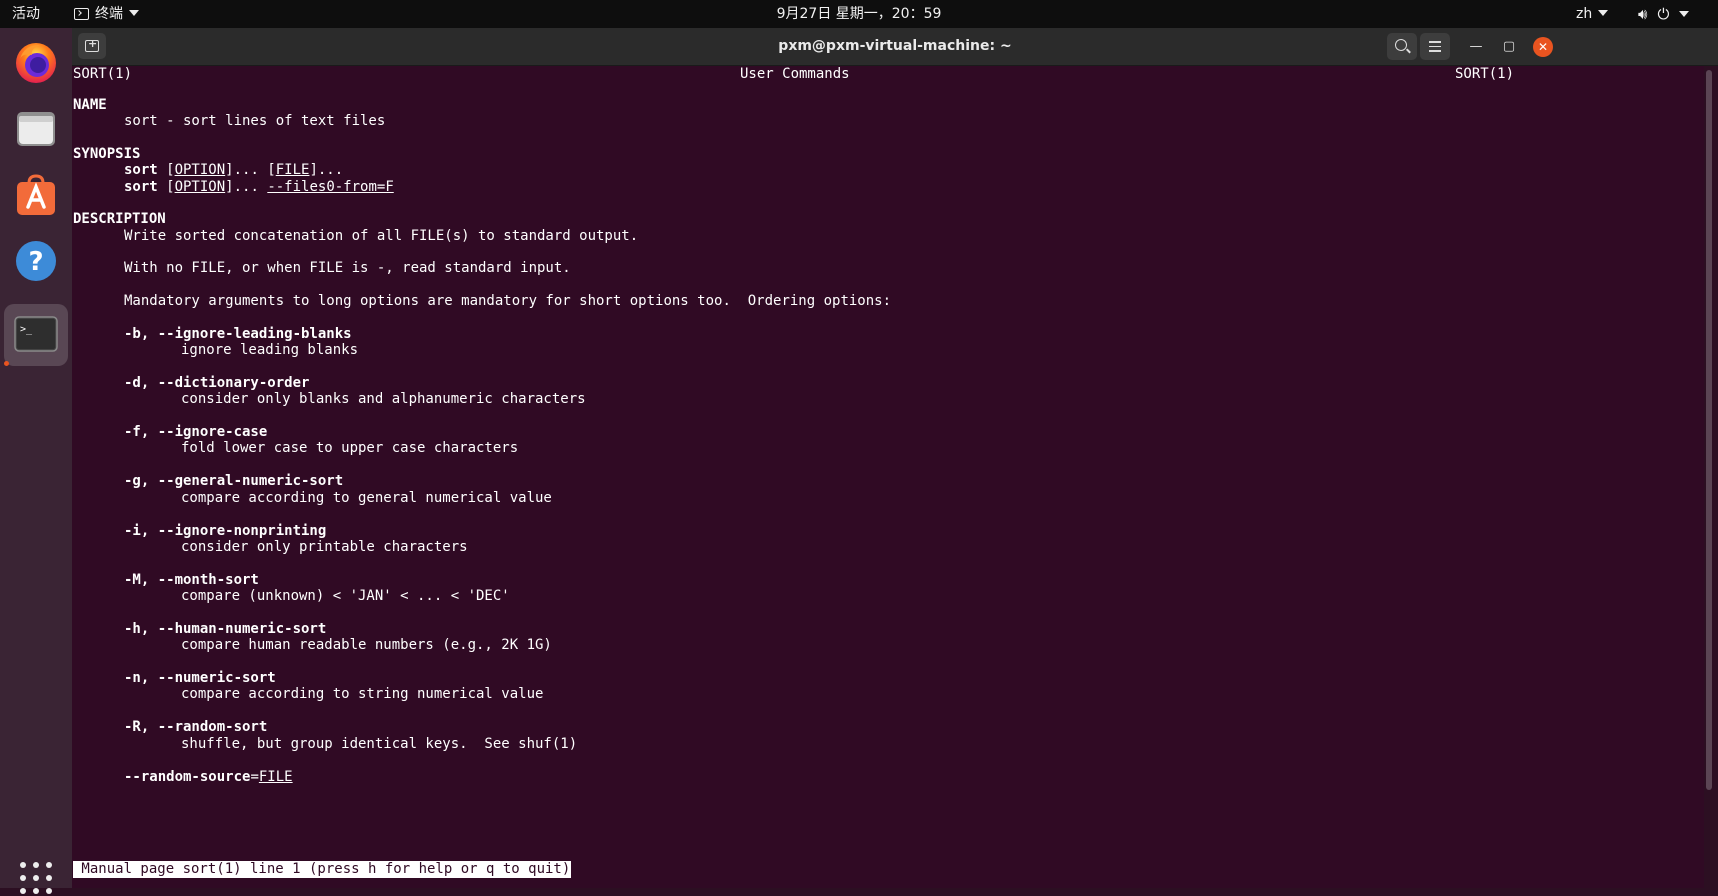 This screenshot has width=1718, height=896. I want to click on man-header-right: SORT(1), so click(1485, 74).